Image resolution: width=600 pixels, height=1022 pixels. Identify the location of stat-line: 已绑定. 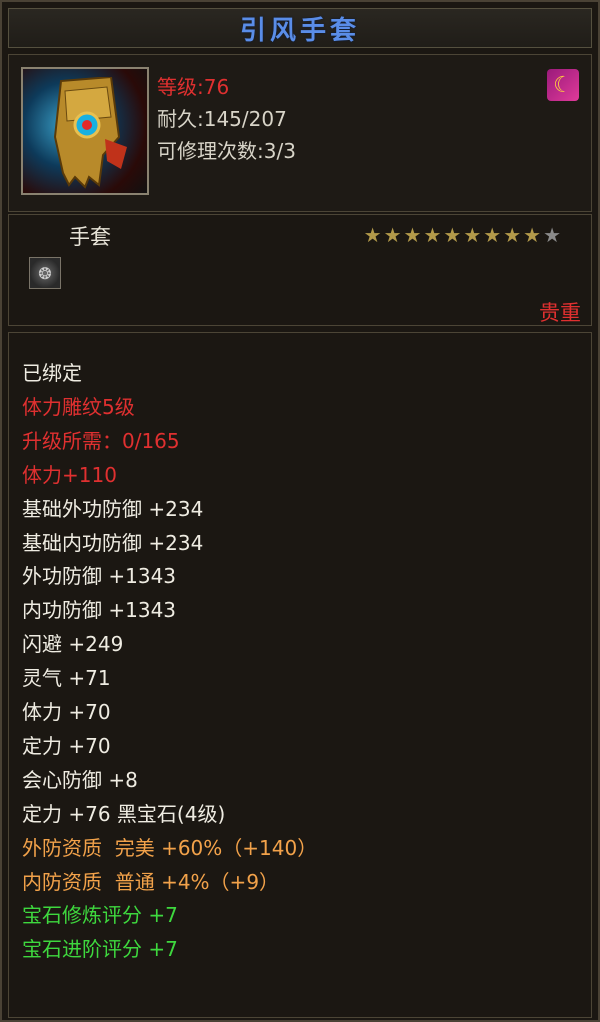
(52, 373).